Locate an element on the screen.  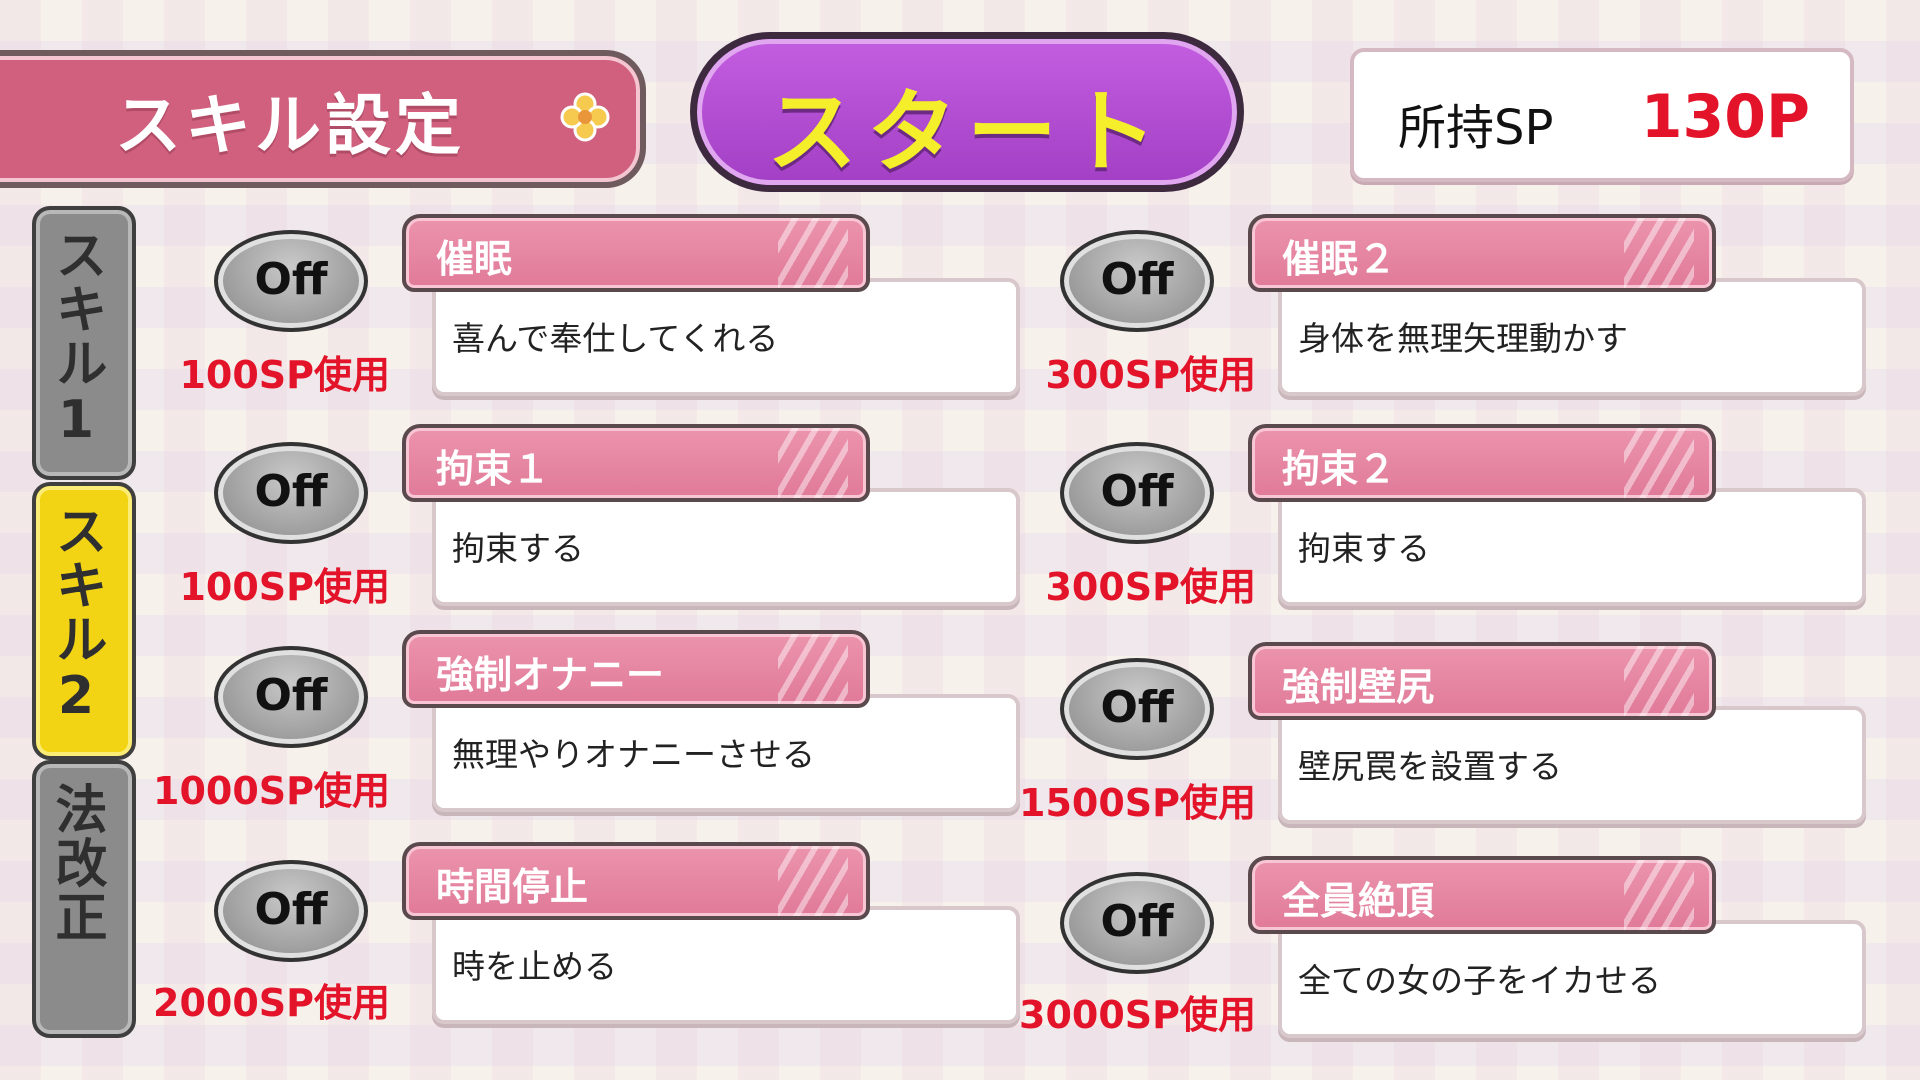
skill-description: 壁尻罠を設置する is located at coordinates (1430, 766).